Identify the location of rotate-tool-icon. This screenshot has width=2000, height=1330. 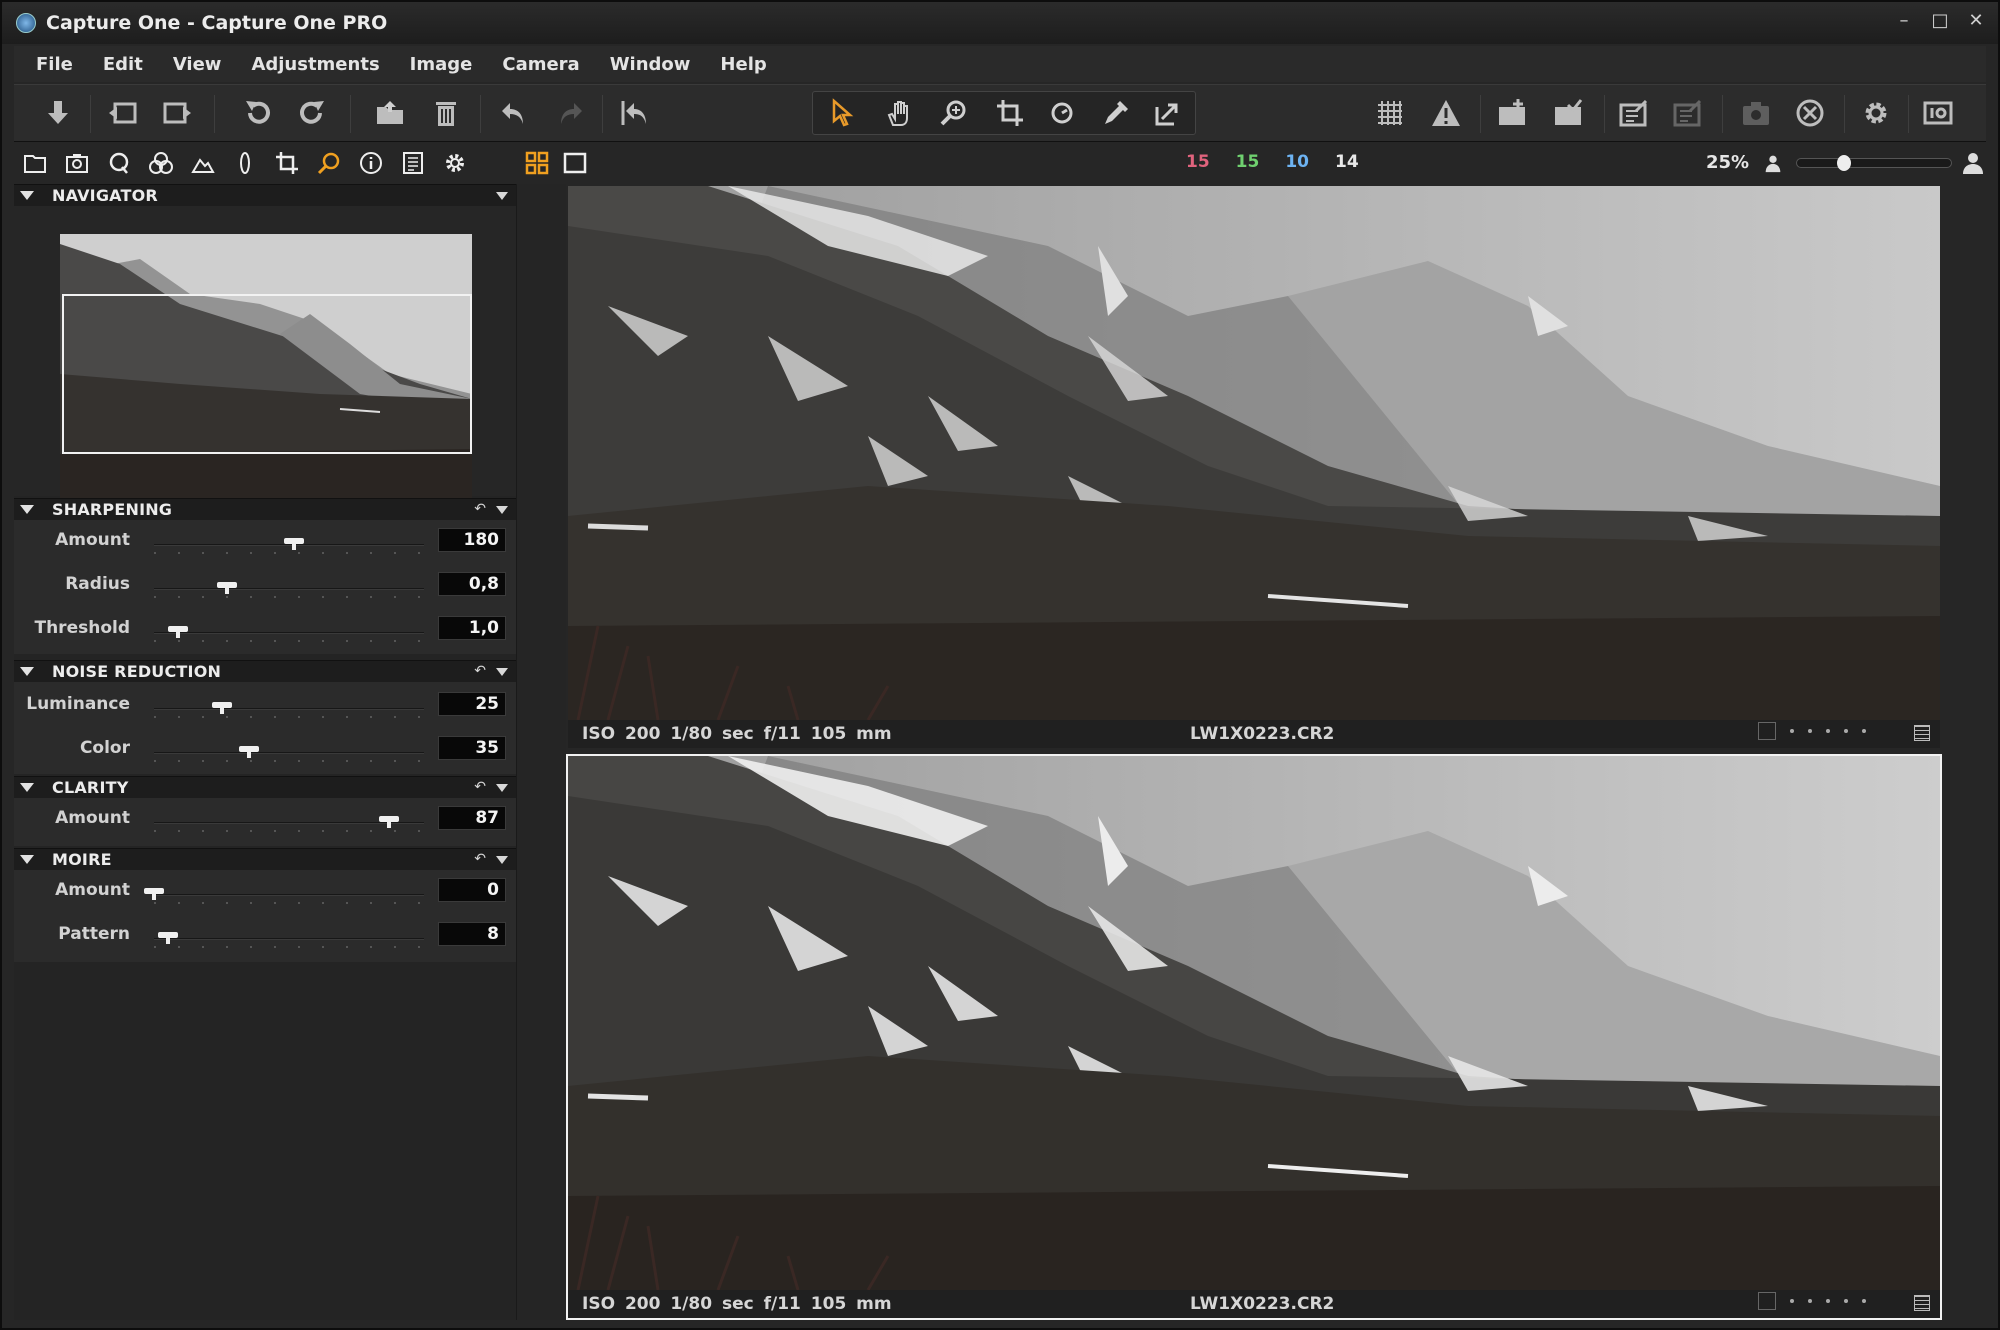
(1062, 113).